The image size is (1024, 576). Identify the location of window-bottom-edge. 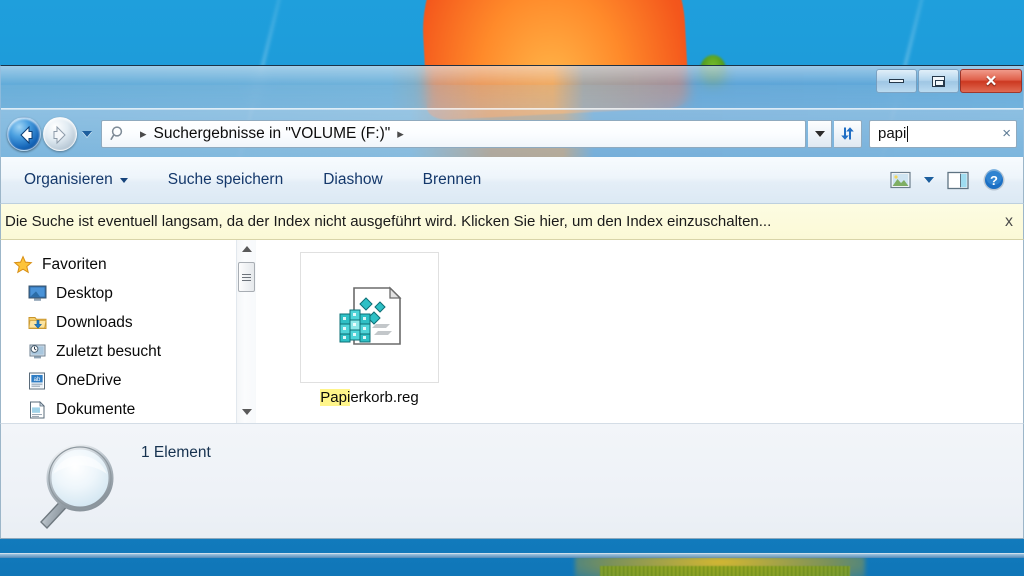
(512, 555).